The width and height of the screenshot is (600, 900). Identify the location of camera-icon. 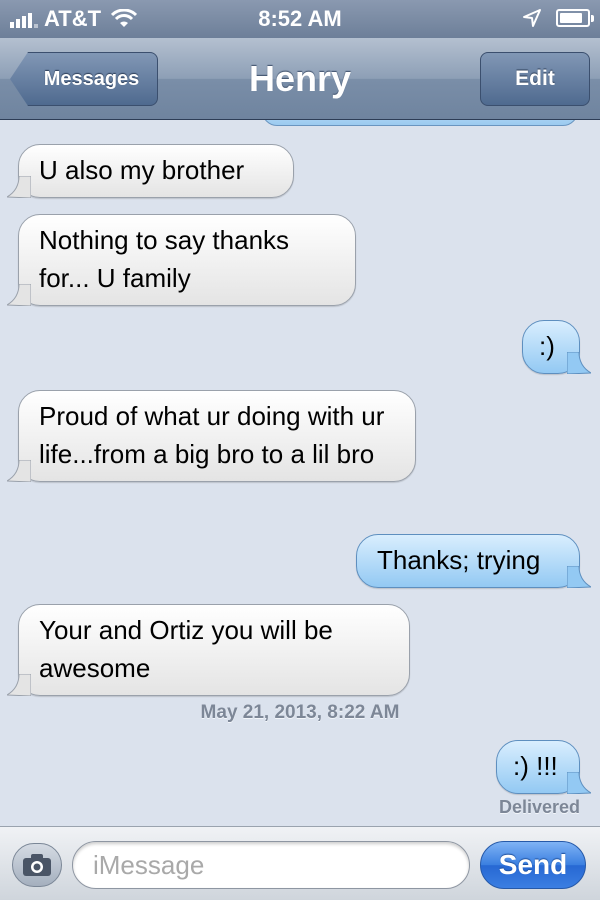
(37, 865).